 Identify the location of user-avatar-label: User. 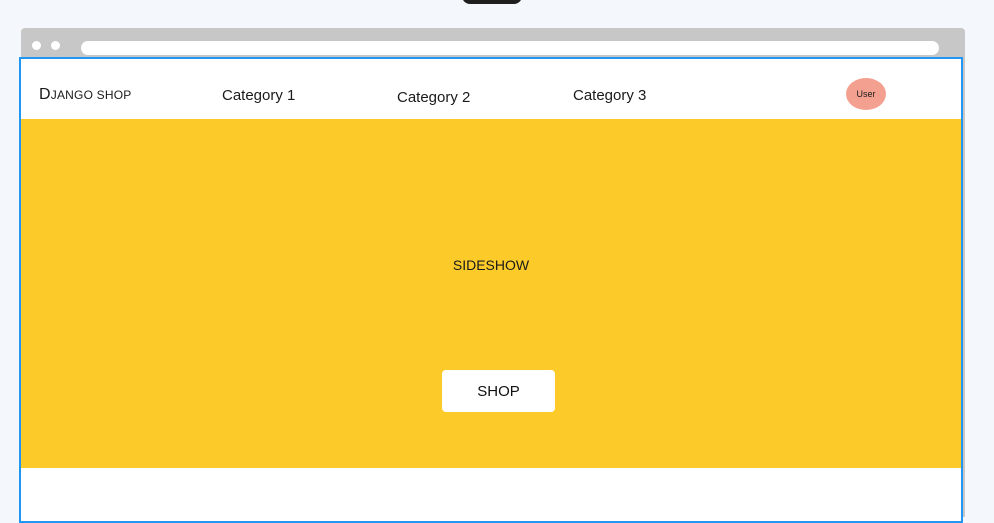
(866, 94).